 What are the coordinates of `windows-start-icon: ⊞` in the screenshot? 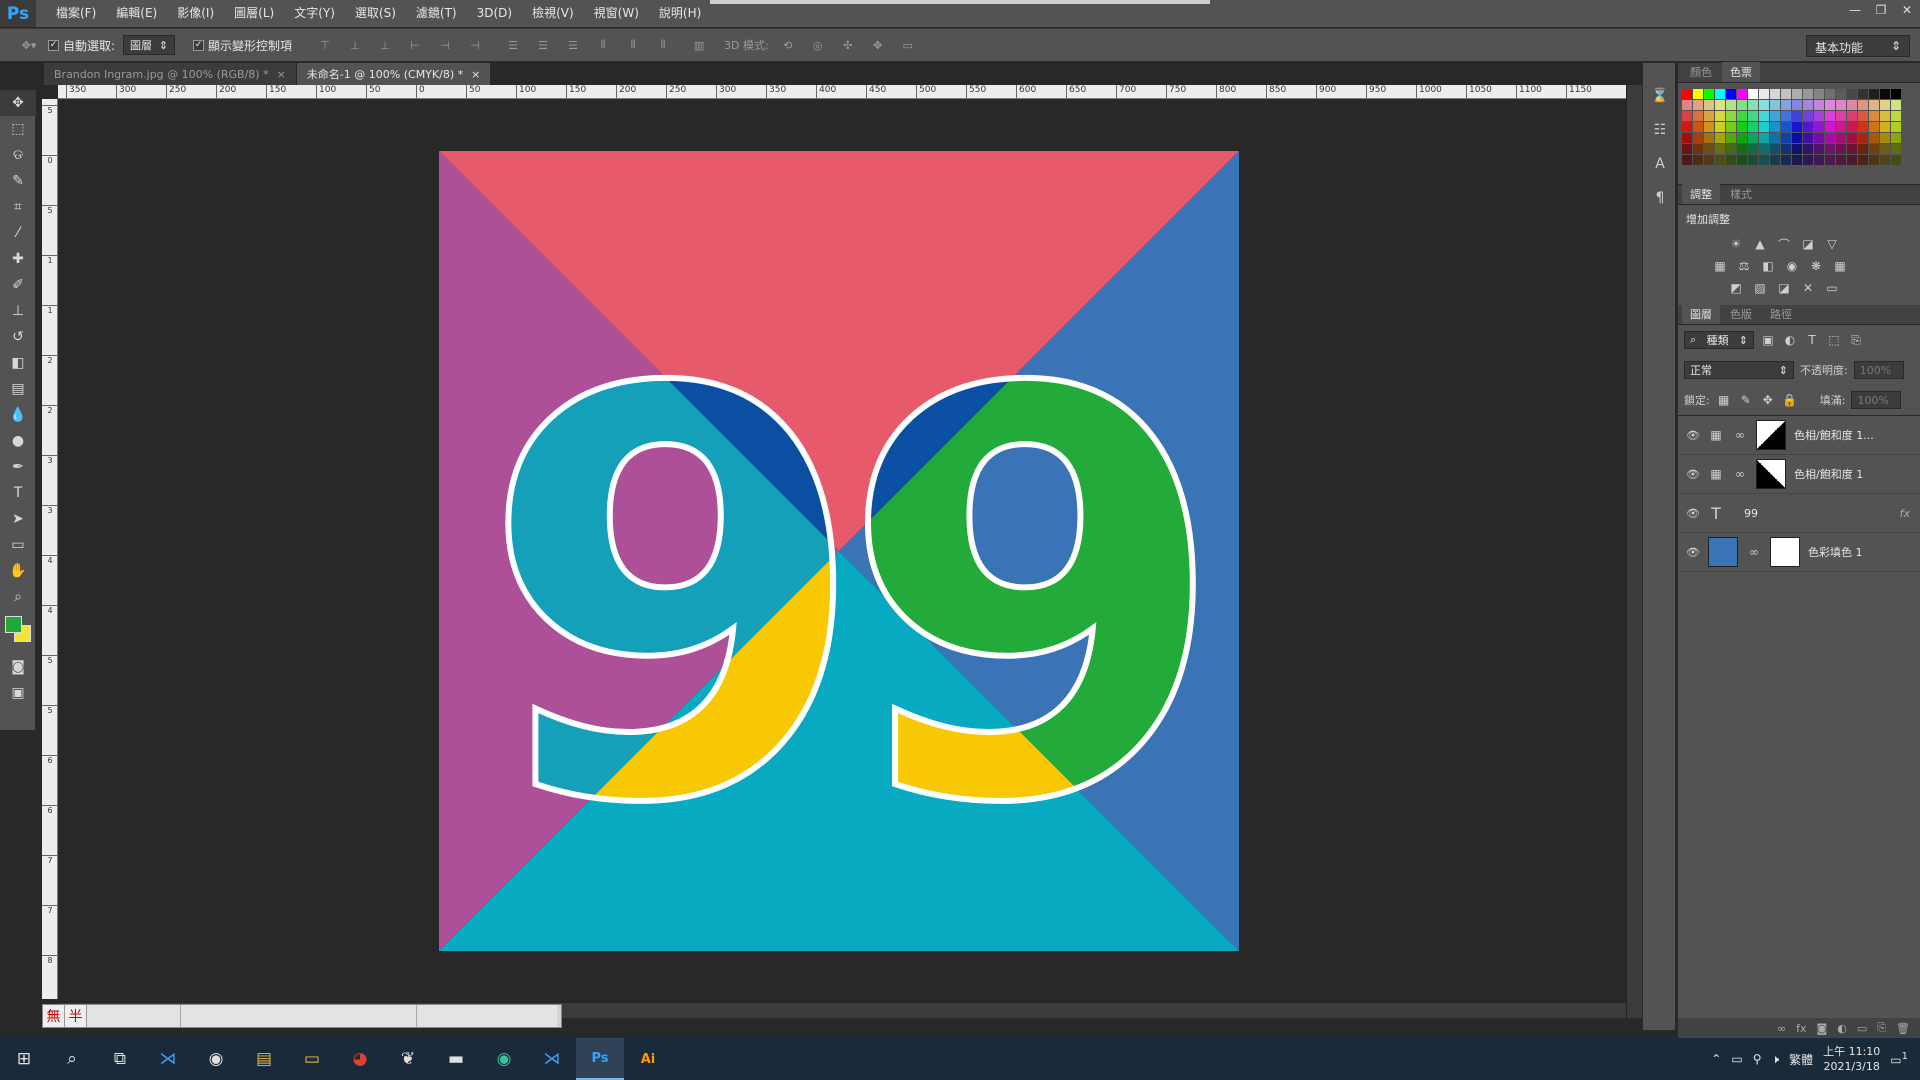 It's located at (24, 1059).